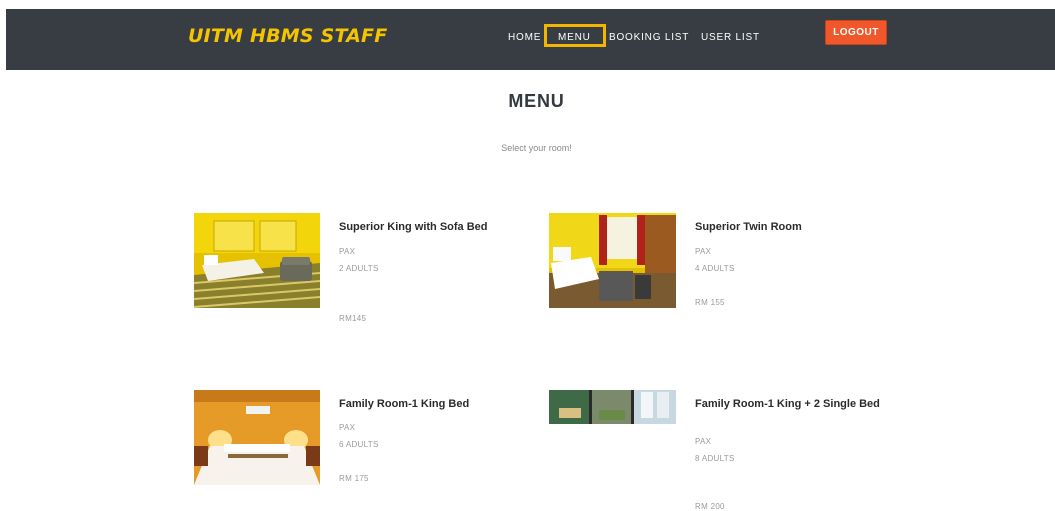  Describe the element at coordinates (257, 437) in the screenshot. I see `room-image-family-king` at that location.